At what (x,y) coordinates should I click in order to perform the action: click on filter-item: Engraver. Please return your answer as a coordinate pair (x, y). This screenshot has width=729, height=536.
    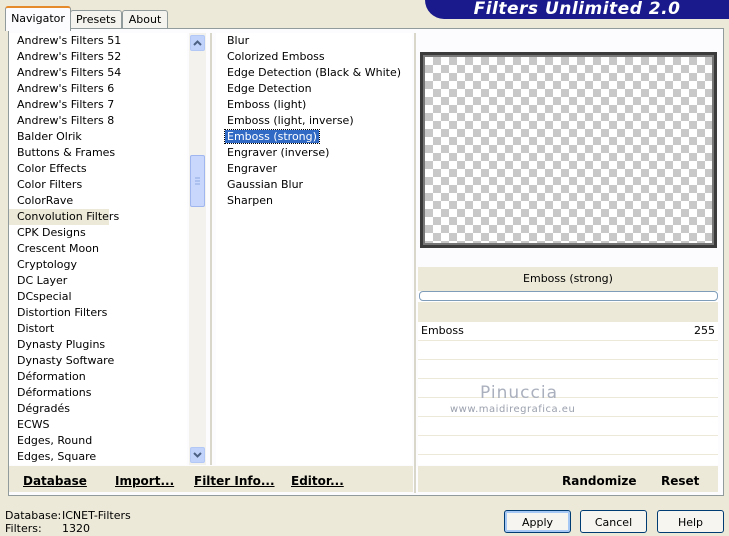
    Looking at the image, I should click on (314, 169).